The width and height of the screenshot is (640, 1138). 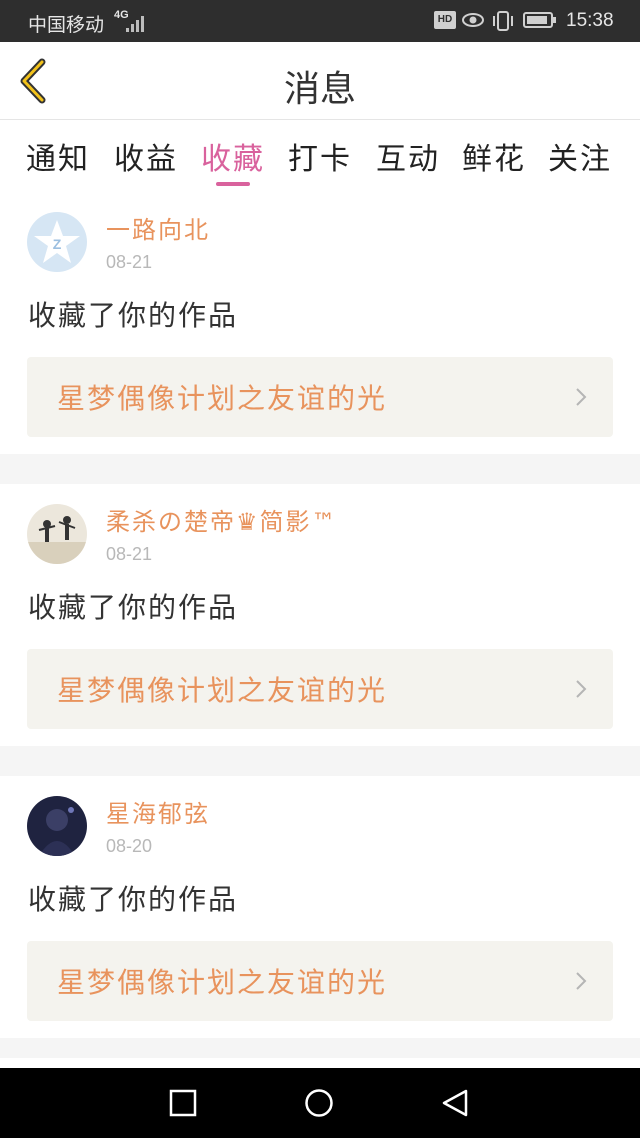 I want to click on recent-apps-button, so click(x=183, y=1103).